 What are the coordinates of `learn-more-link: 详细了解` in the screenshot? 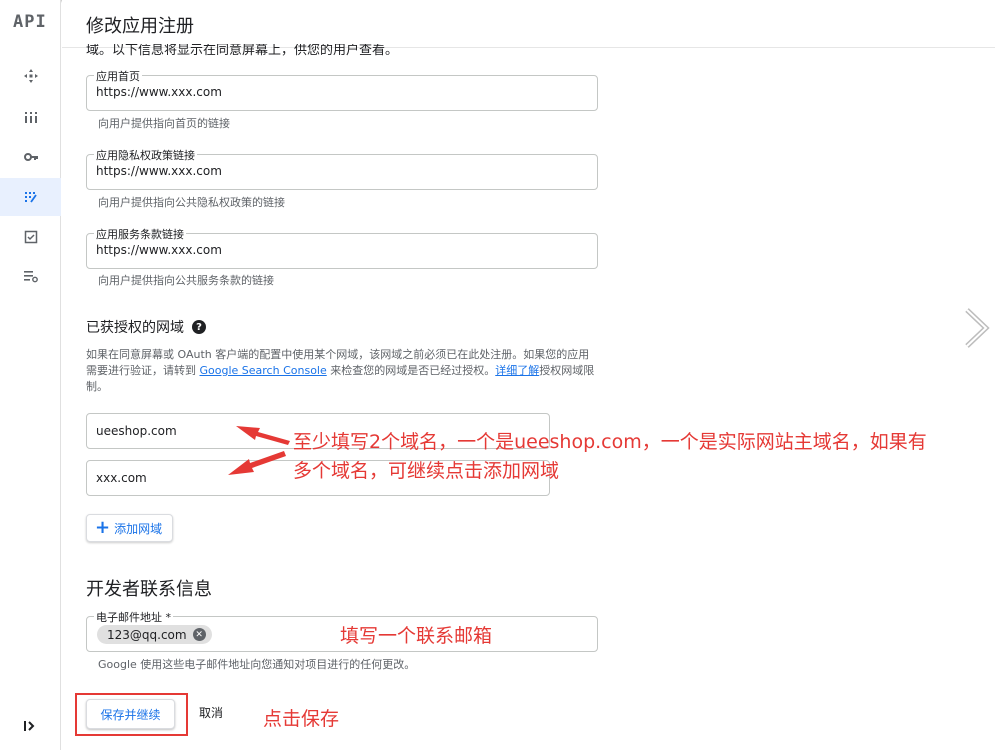 It's located at (517, 370).